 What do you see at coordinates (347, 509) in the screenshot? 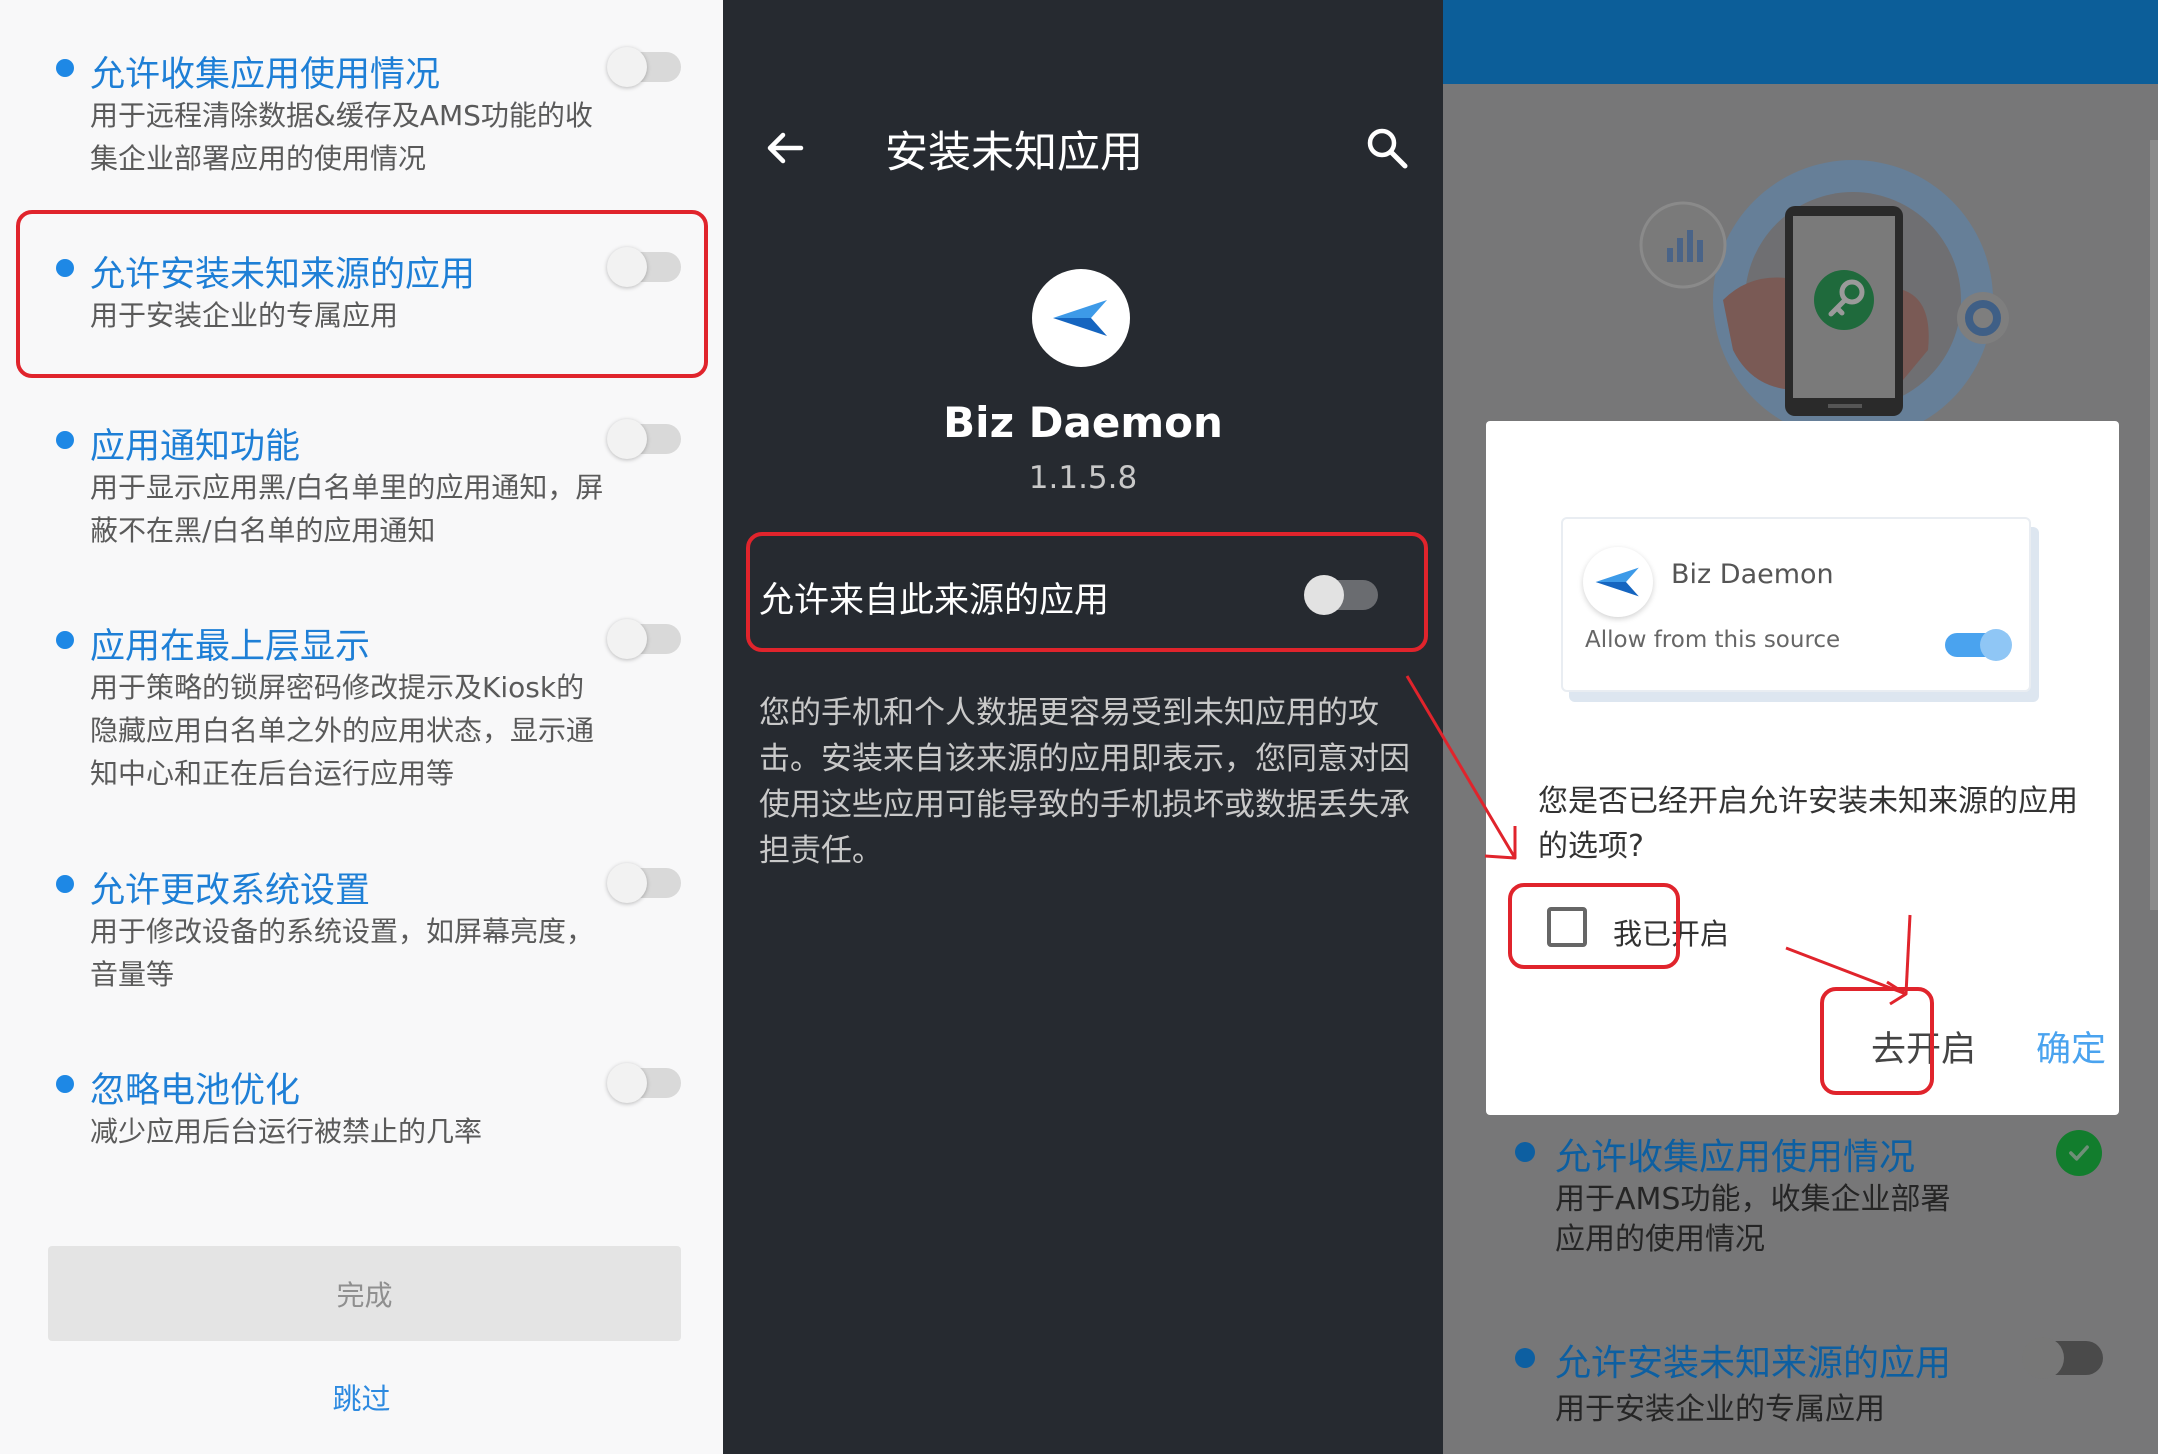
I see `permission-desc: 用于显示应用黑/白名单里的应用通知，屏蔽不在黑/白名单的应用通知` at bounding box center [347, 509].